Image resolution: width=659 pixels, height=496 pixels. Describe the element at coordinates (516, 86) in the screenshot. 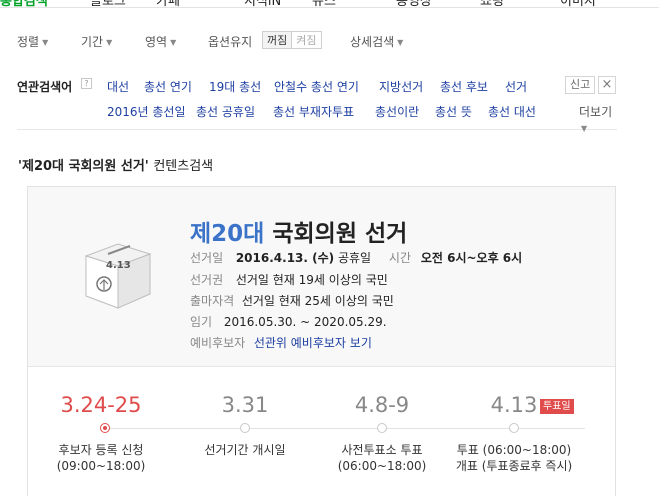

I see `related-keyword: 선거` at that location.